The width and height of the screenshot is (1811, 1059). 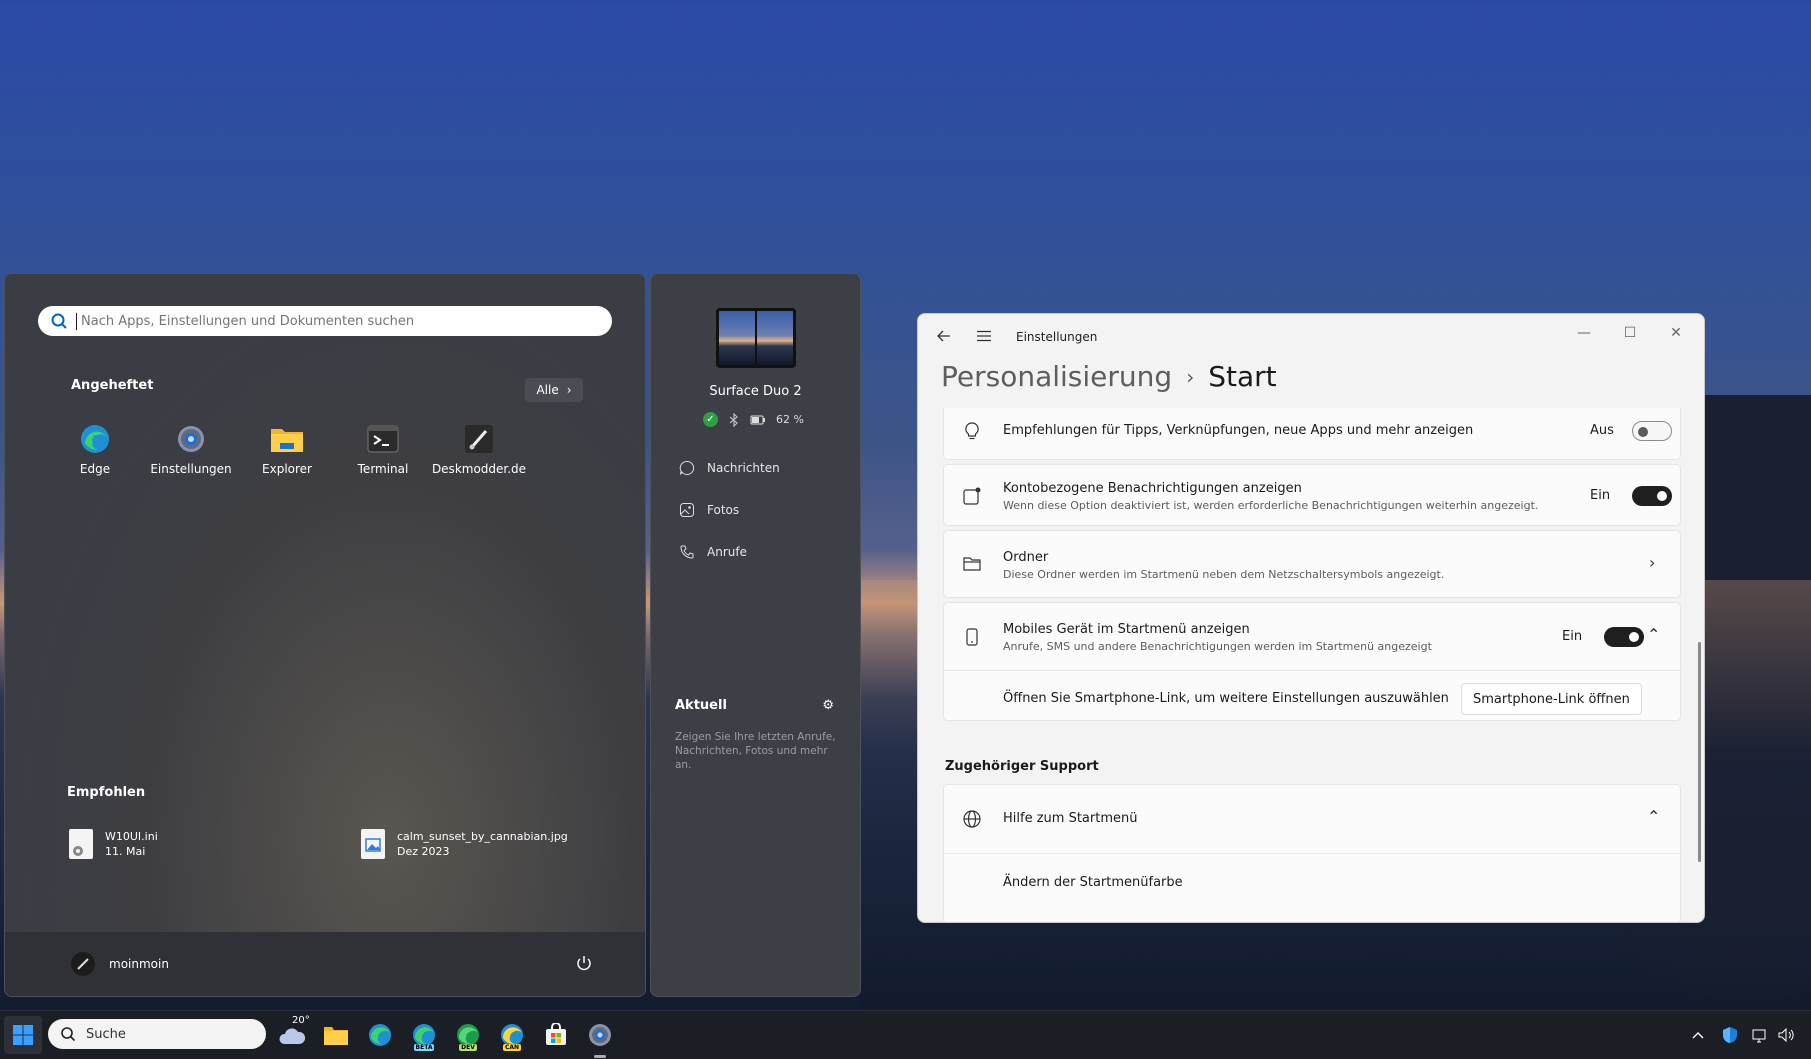 I want to click on battery-icon, so click(x=757, y=419).